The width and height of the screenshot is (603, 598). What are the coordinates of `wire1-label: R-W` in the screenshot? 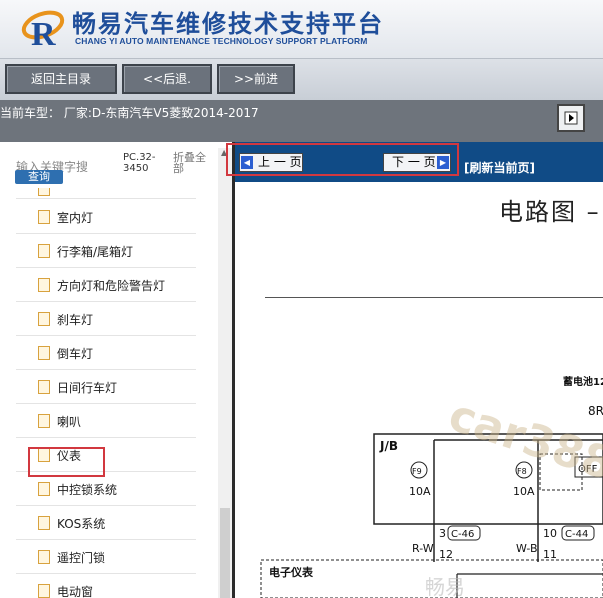 It's located at (423, 548).